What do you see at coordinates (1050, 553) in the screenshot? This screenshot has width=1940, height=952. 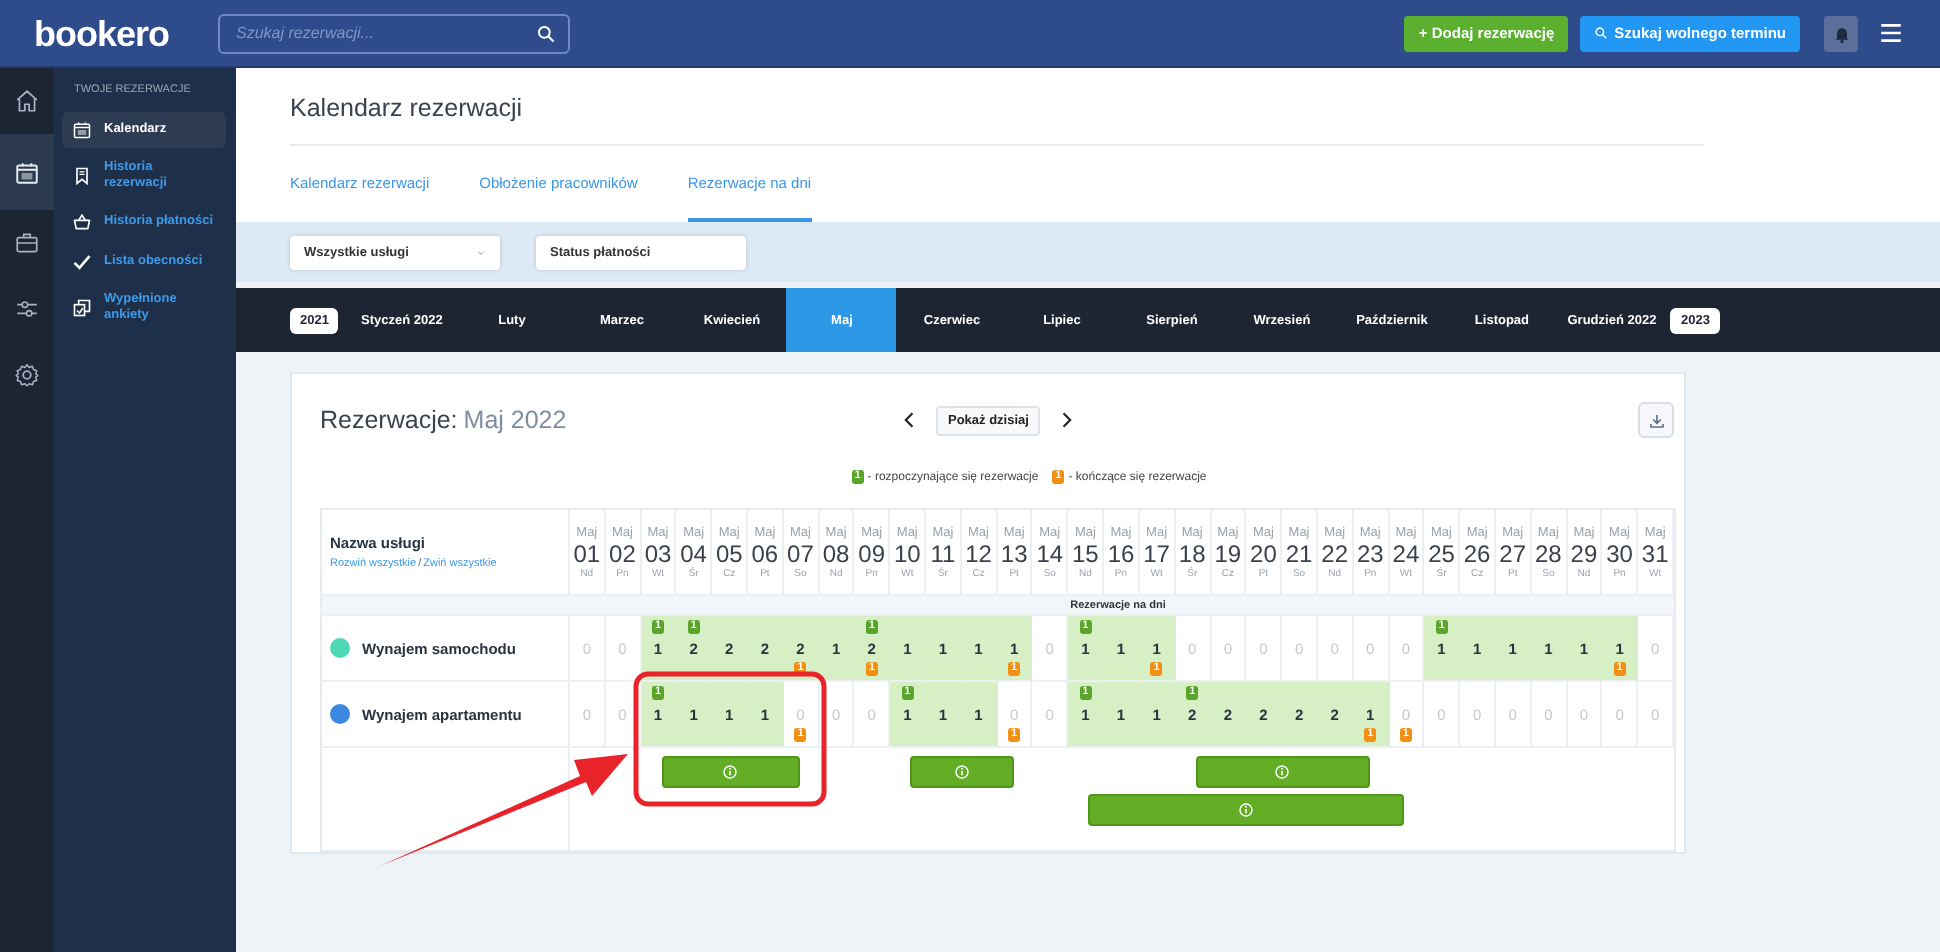 I see `day-number: 14` at bounding box center [1050, 553].